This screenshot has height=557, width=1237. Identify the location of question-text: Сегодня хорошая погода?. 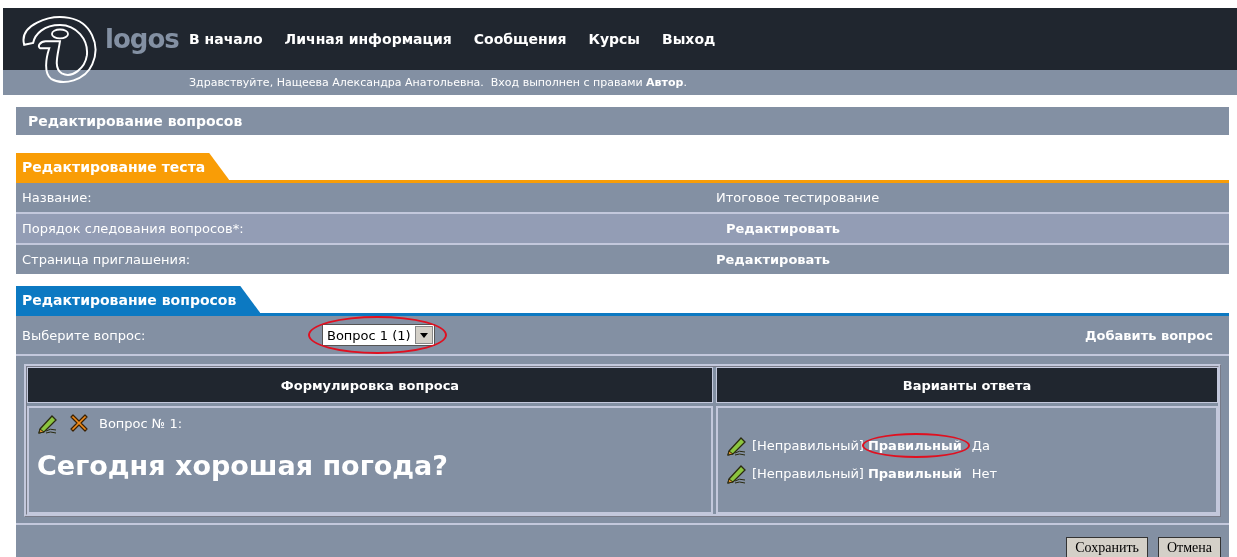
(243, 465).